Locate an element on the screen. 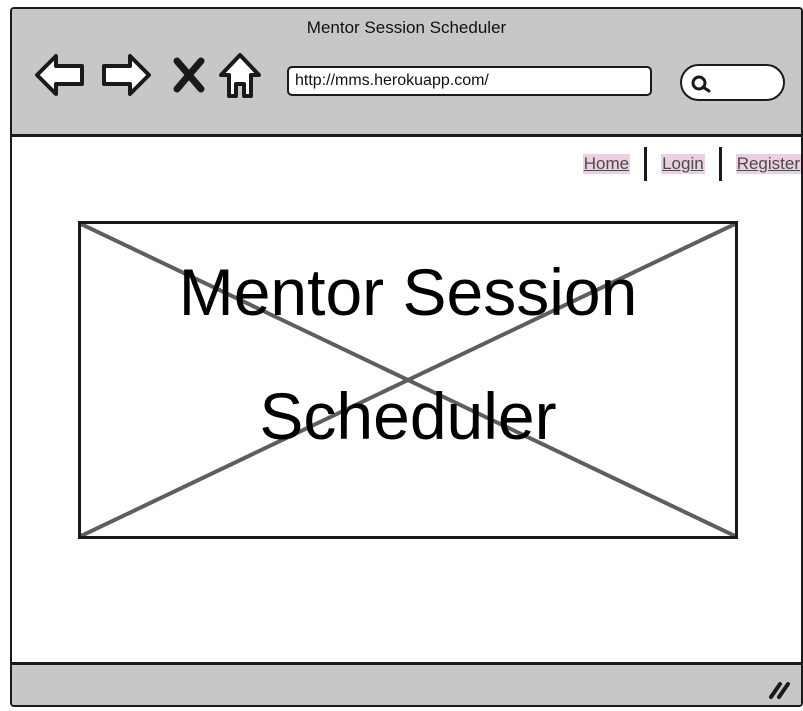 The image size is (803, 711). status-bar is located at coordinates (406, 683).